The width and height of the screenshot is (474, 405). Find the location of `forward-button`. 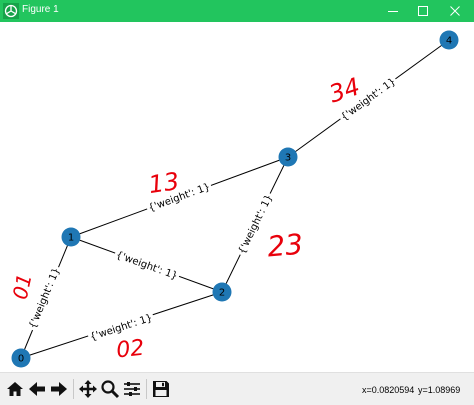

forward-button is located at coordinates (59, 389).